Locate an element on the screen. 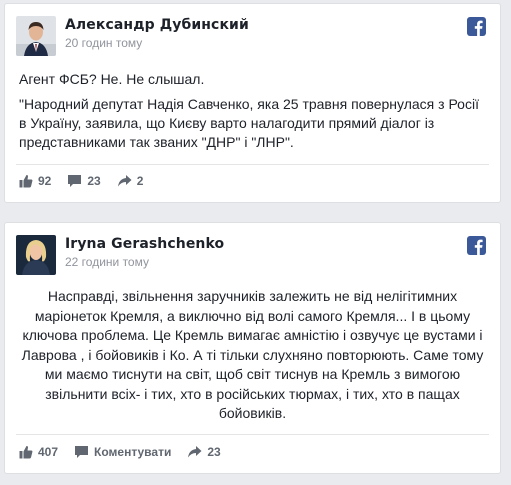 Image resolution: width=511 pixels, height=485 pixels. post-footer: 92 23 2 is located at coordinates (252, 181).